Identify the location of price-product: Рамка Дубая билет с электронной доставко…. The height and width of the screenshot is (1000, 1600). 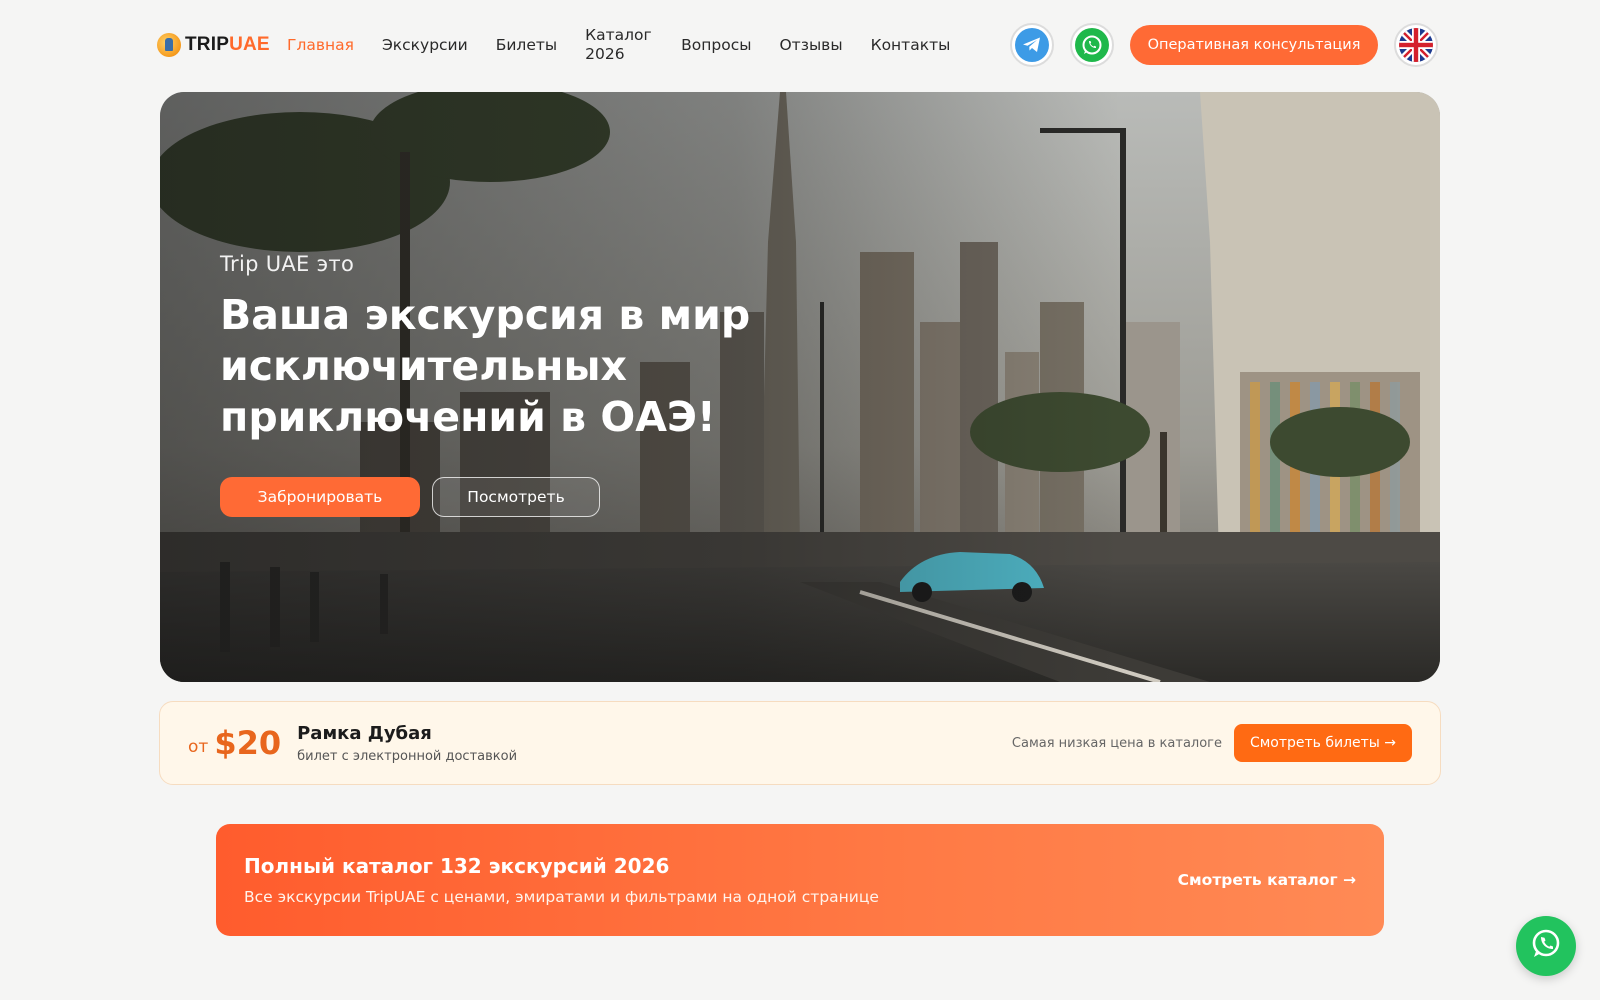
(407, 743).